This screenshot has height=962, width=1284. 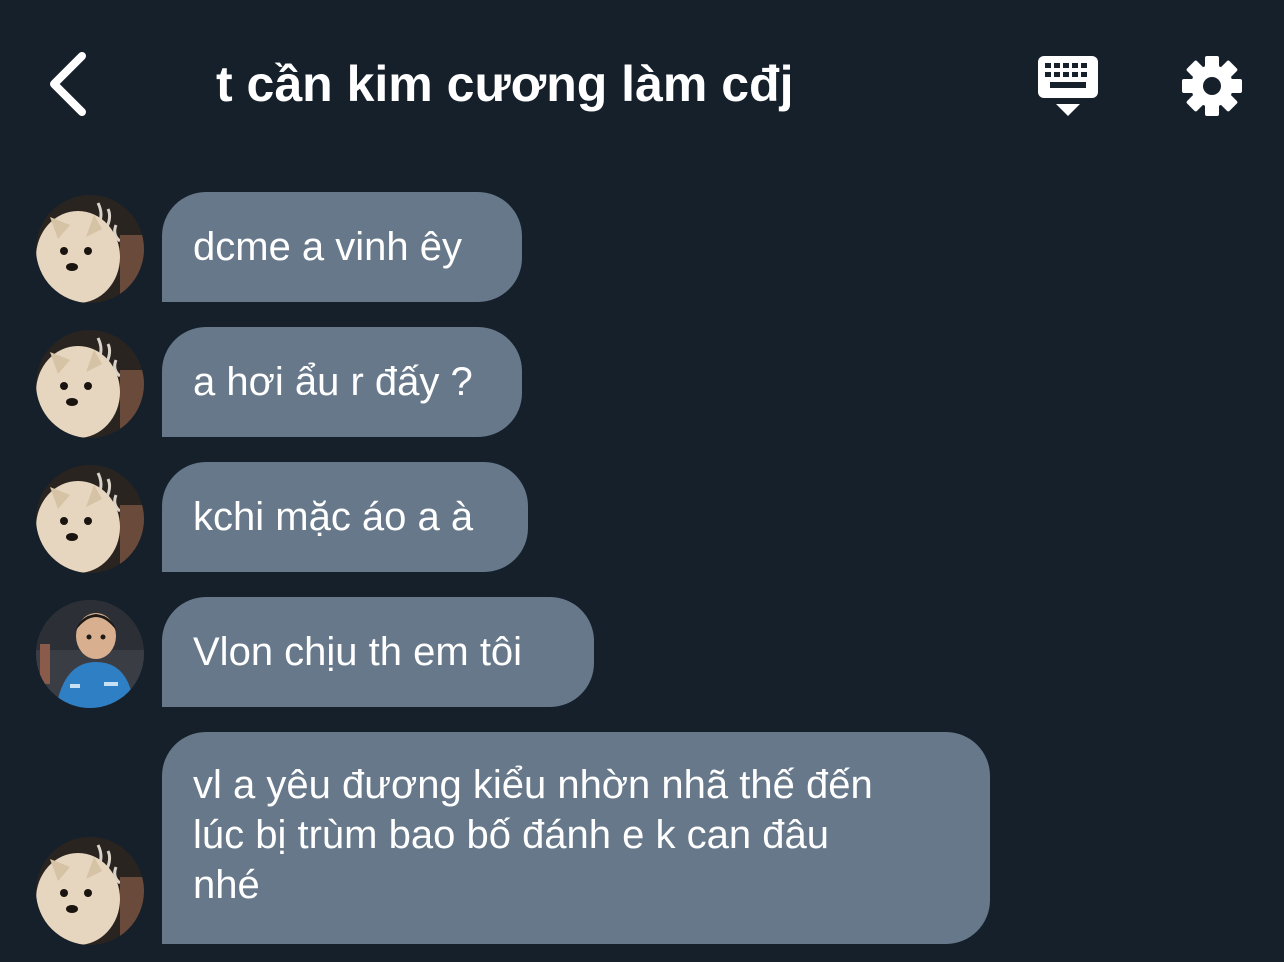 I want to click on chevron-left-icon, so click(x=68, y=84).